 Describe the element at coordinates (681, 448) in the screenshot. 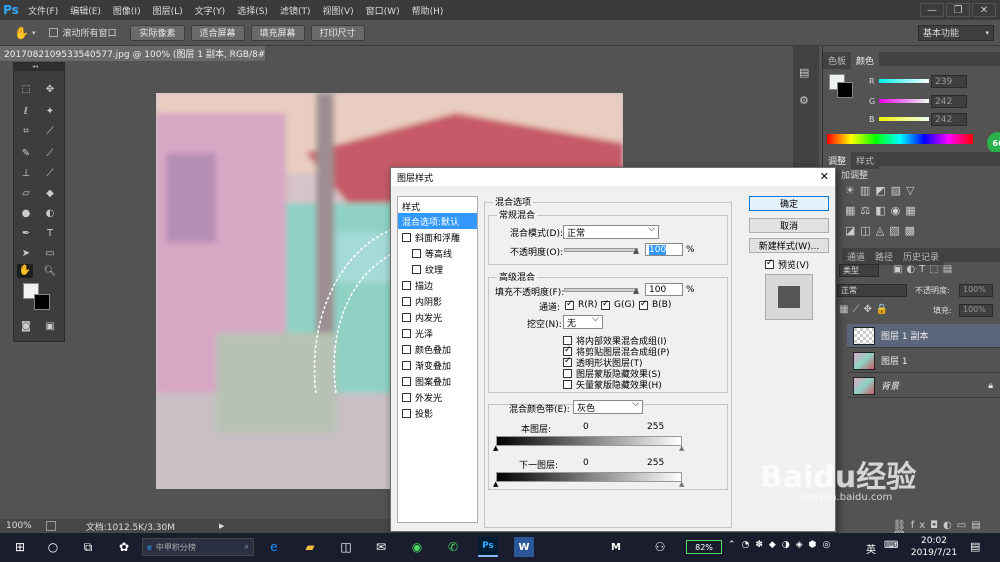

I see `this-layer-white-handle-icon: ▲` at that location.